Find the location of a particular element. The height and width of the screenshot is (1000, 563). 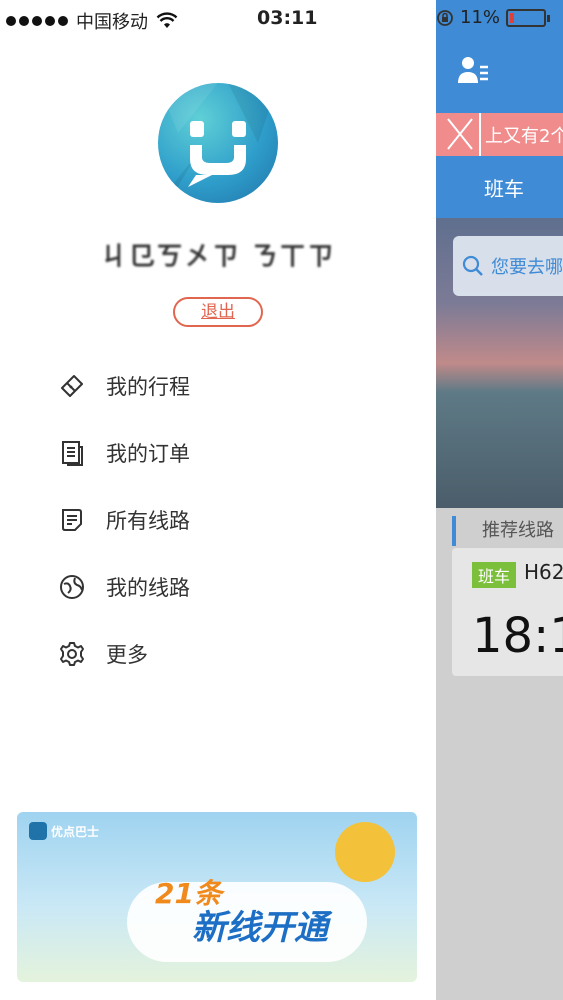

menu-label: 我的线路 is located at coordinates (148, 587).